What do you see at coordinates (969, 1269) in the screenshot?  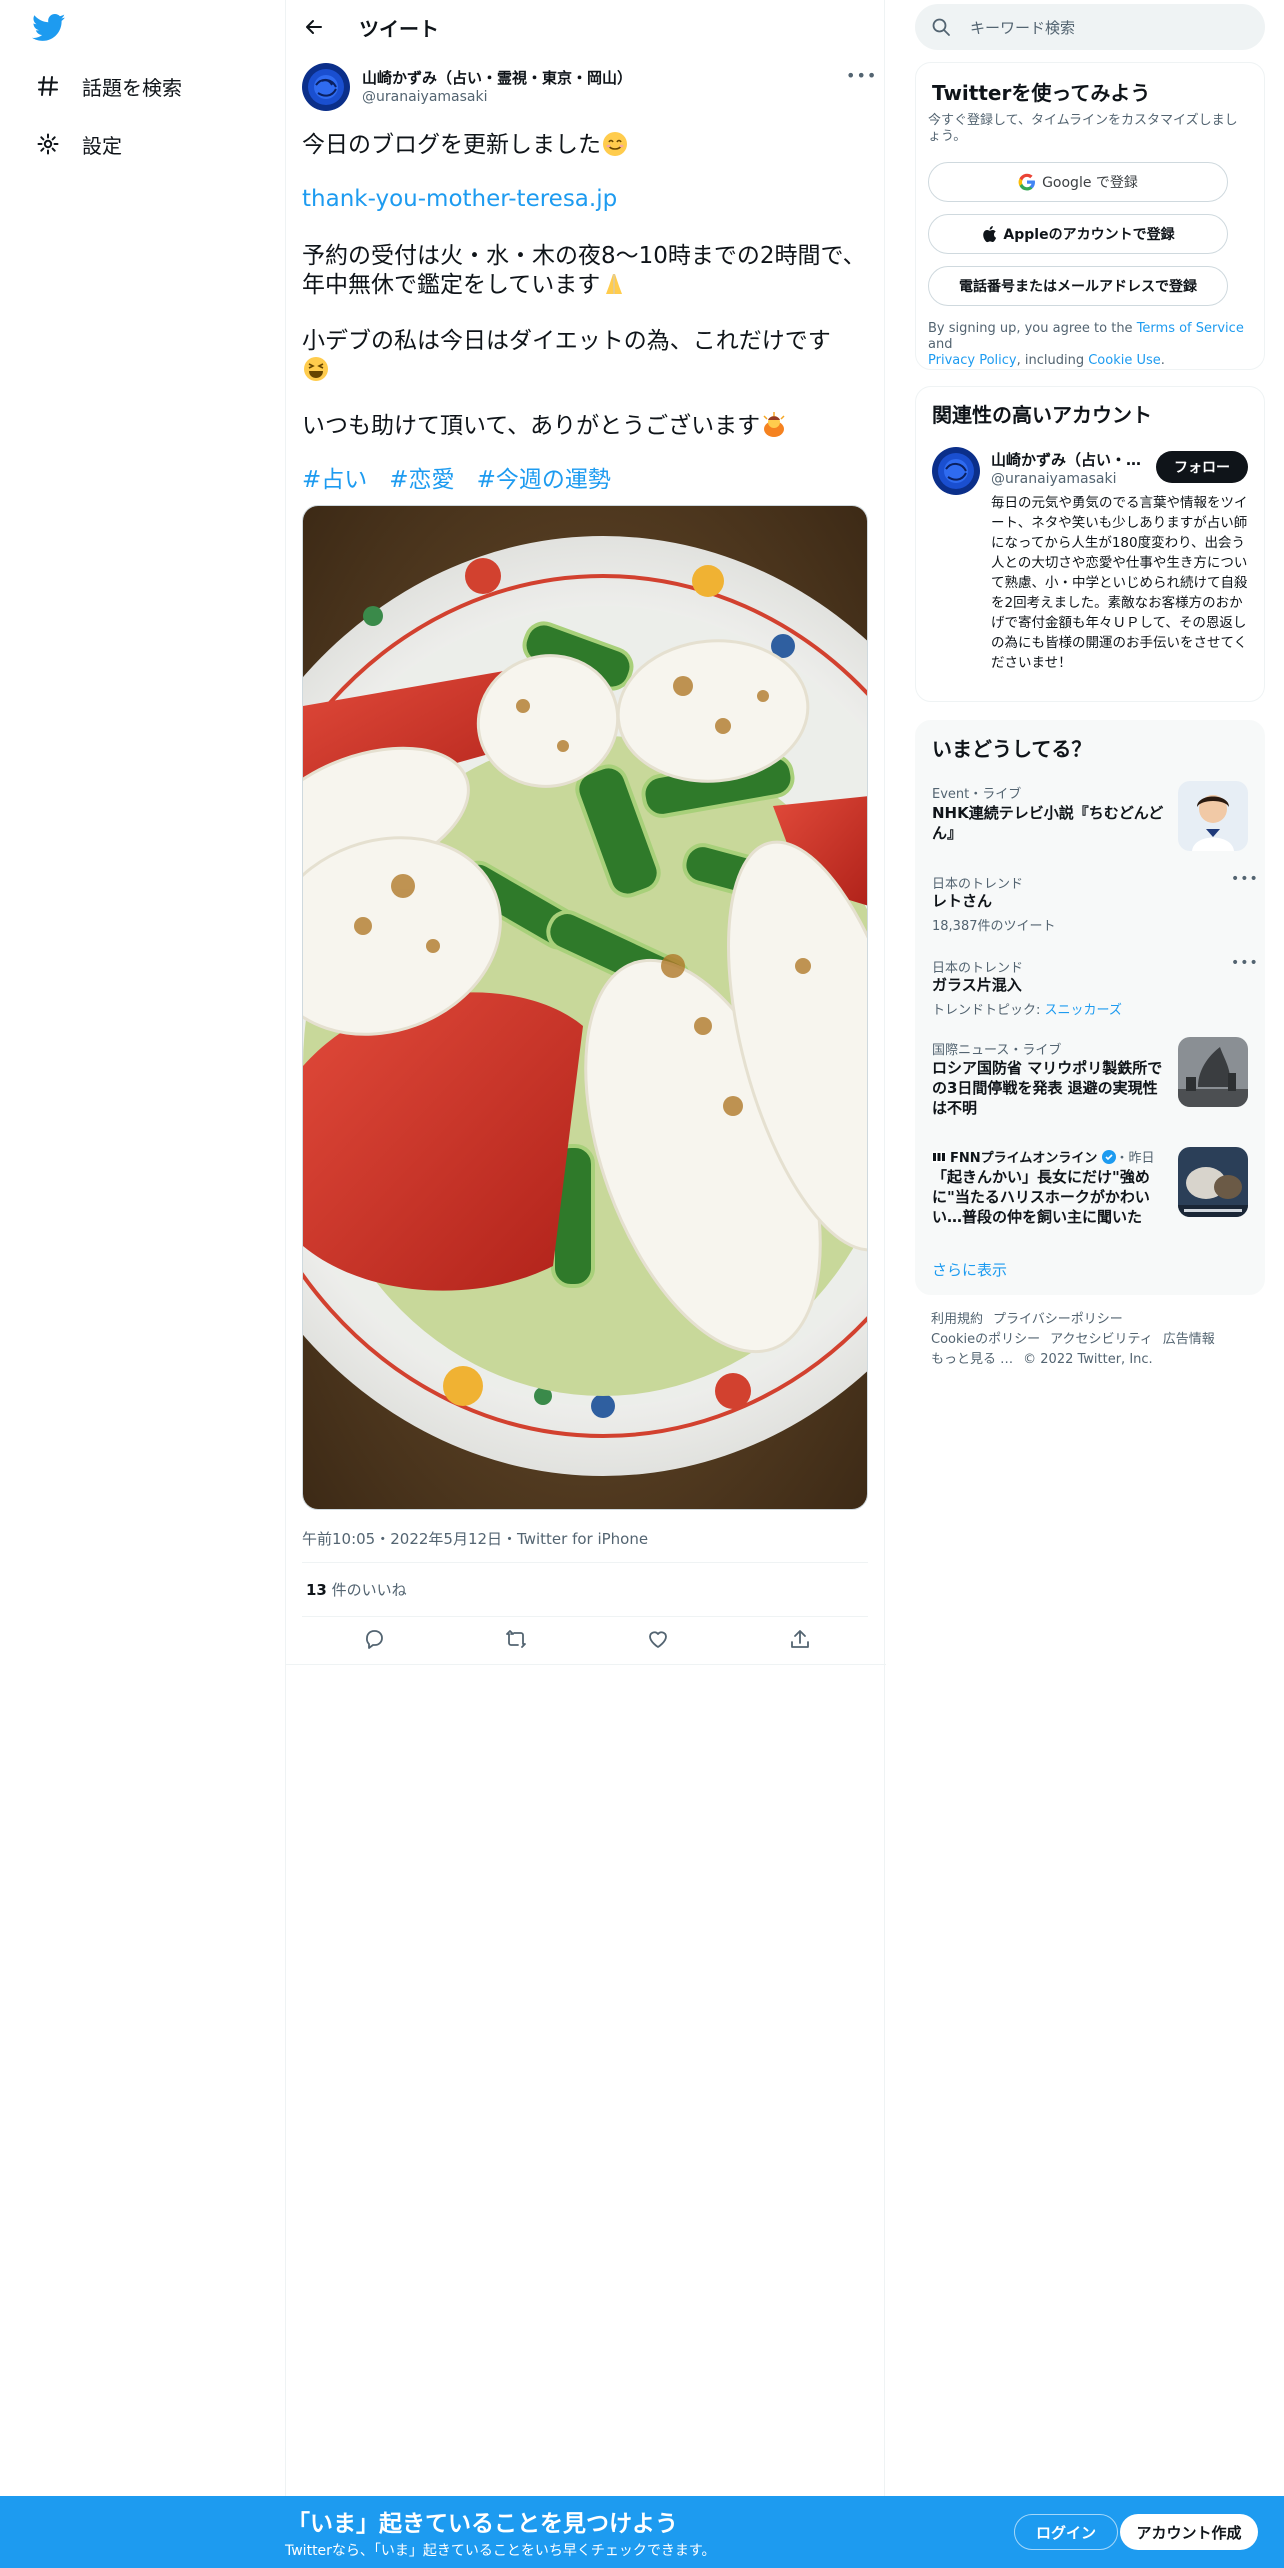 I see `show-more-link: さらに表示` at bounding box center [969, 1269].